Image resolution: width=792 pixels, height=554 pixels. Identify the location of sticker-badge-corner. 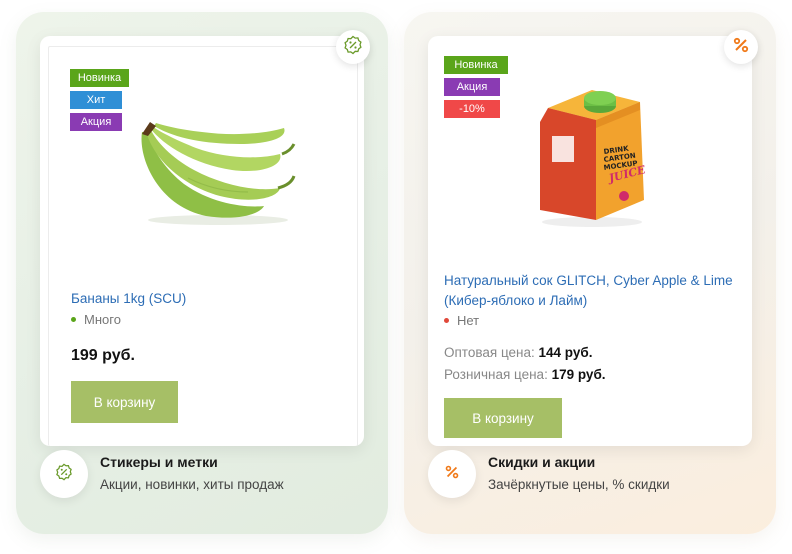
(353, 47).